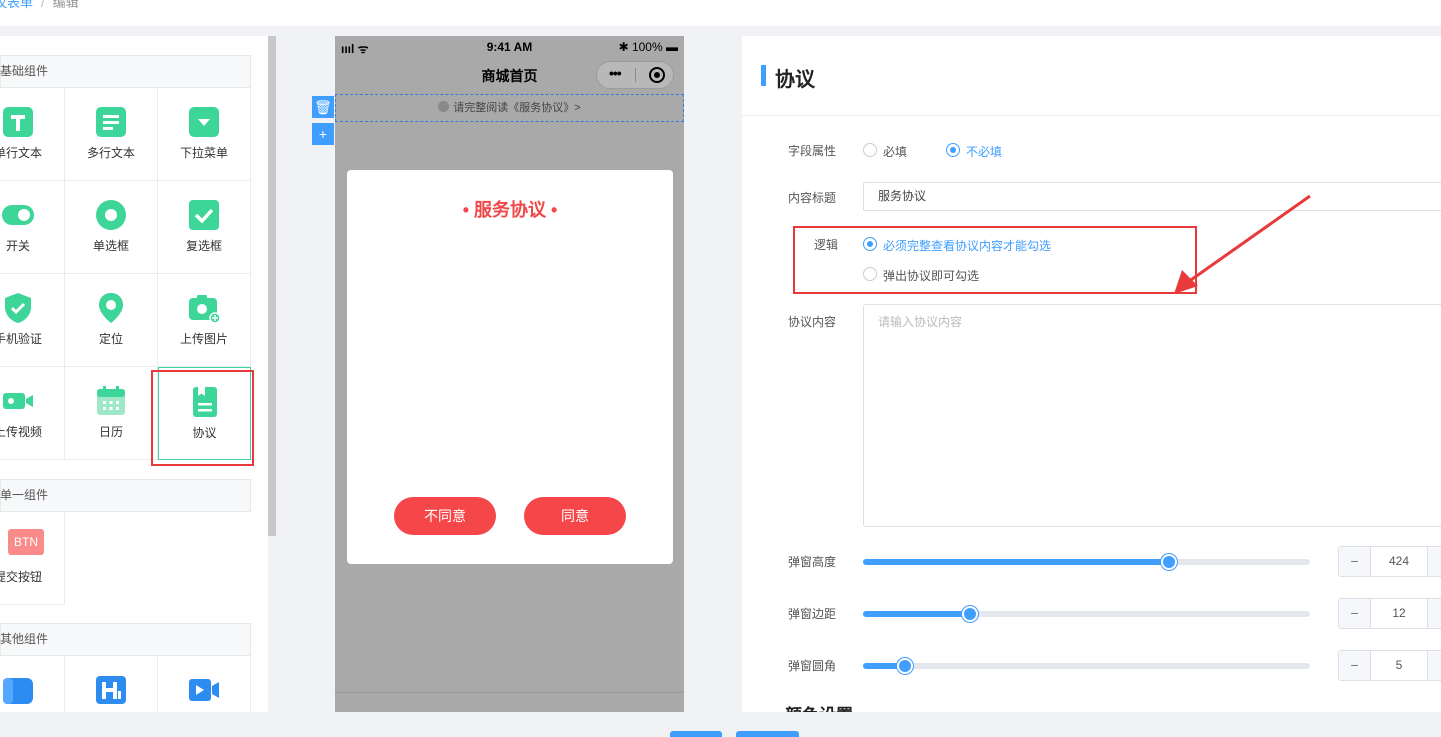 The height and width of the screenshot is (737, 1441). What do you see at coordinates (272, 286) in the screenshot?
I see `component-panel-scrollbar` at bounding box center [272, 286].